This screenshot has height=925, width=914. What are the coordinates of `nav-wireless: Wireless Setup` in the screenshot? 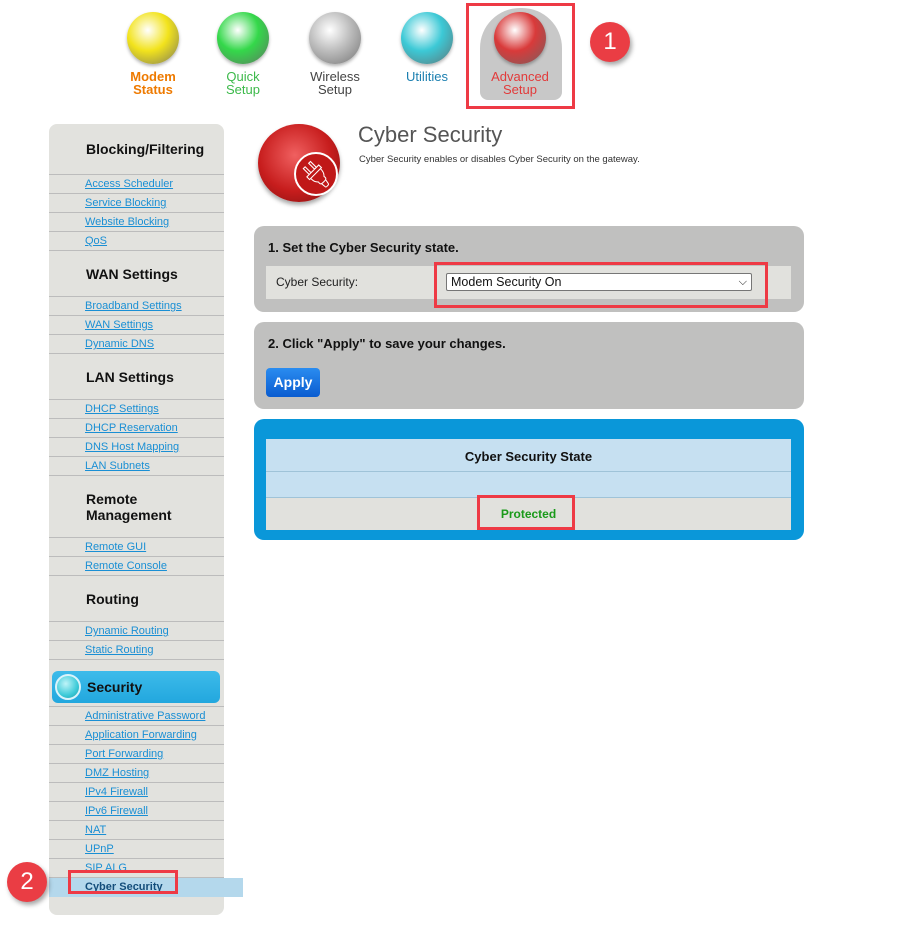 It's located at (335, 52).